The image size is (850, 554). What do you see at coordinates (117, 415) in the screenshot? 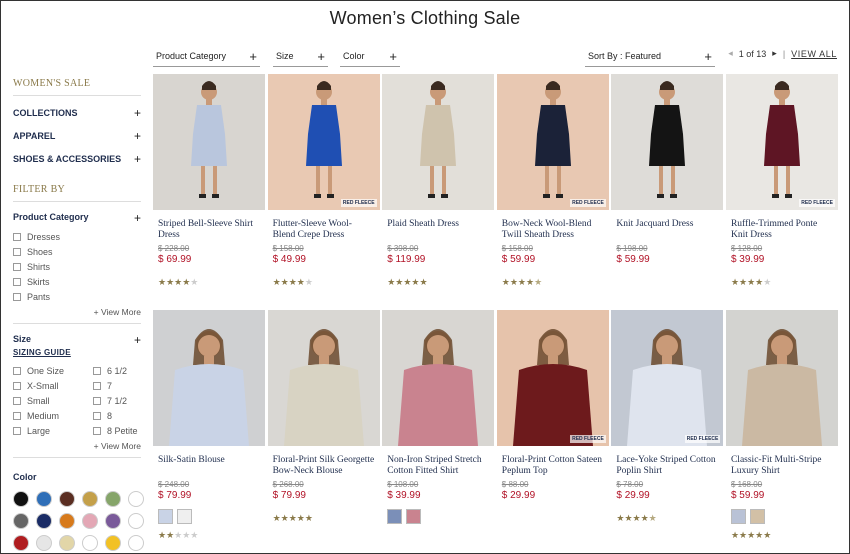
I see `checkbox-option: 8` at bounding box center [117, 415].